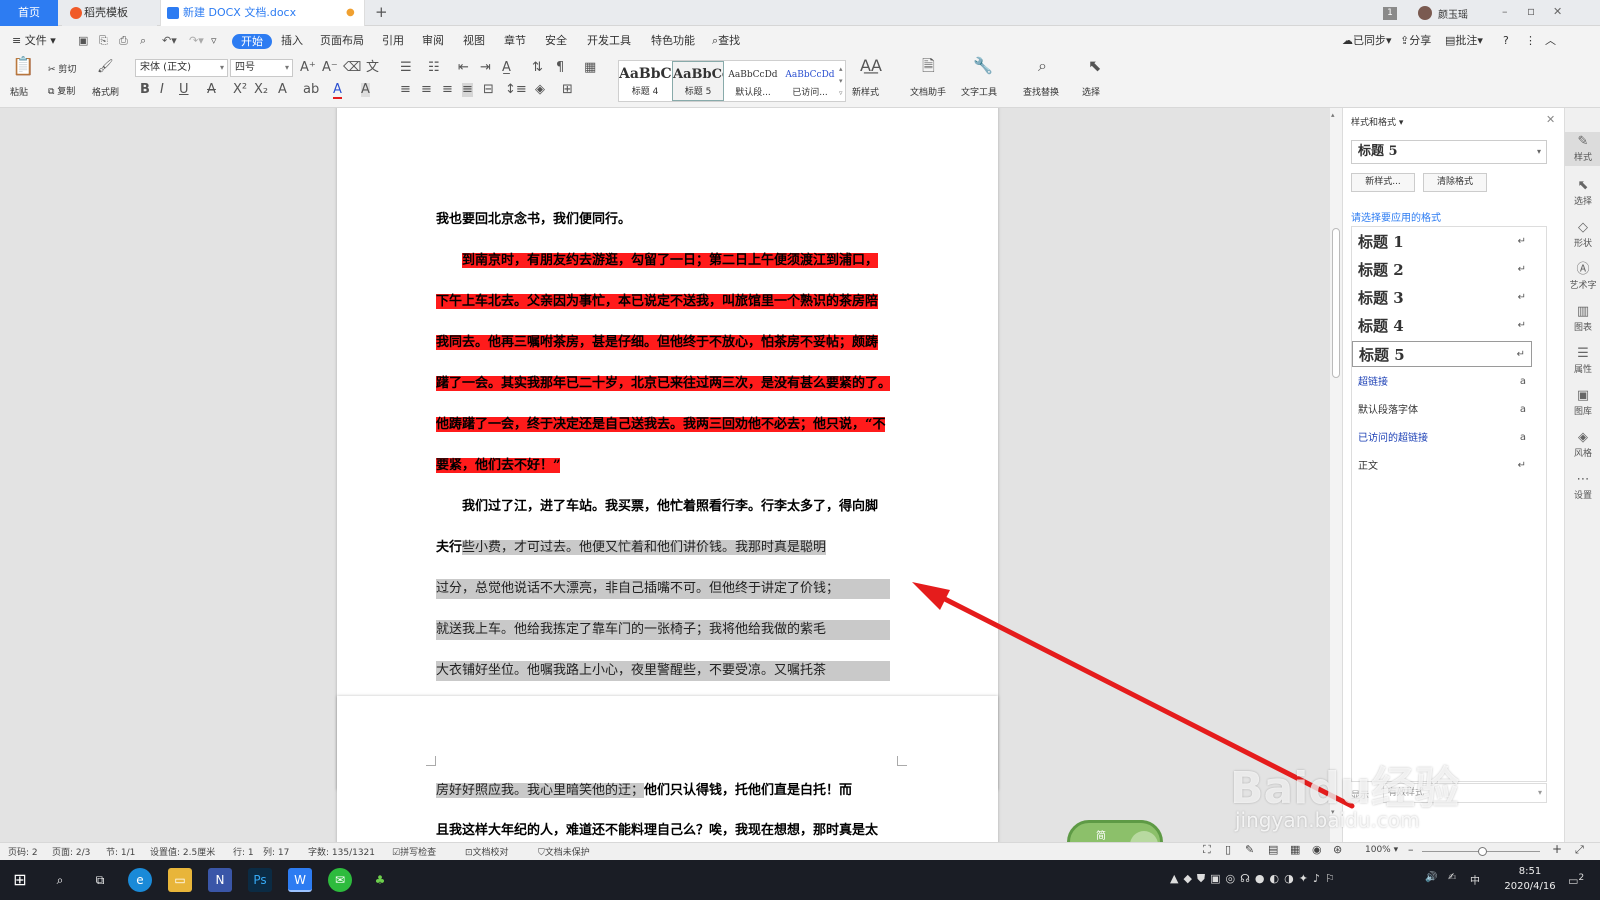 This screenshot has height=900, width=1600. I want to click on panel-title: 样式和格式 ▾, so click(1377, 121).